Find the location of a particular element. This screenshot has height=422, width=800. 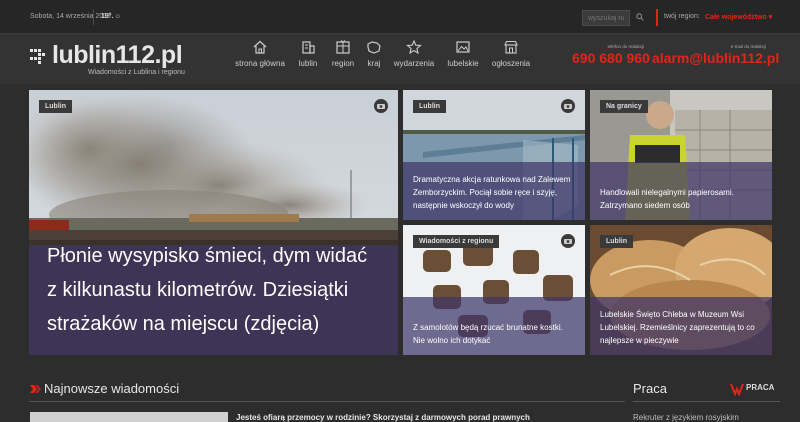

temperature: 19°. is located at coordinates (107, 16).